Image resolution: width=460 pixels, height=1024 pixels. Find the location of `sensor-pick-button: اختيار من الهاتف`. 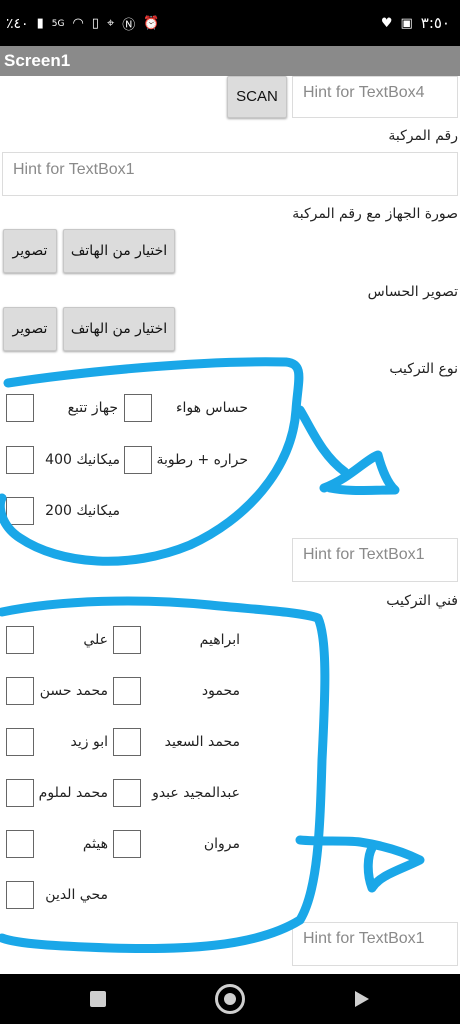

sensor-pick-button: اختيار من الهاتف is located at coordinates (119, 329).